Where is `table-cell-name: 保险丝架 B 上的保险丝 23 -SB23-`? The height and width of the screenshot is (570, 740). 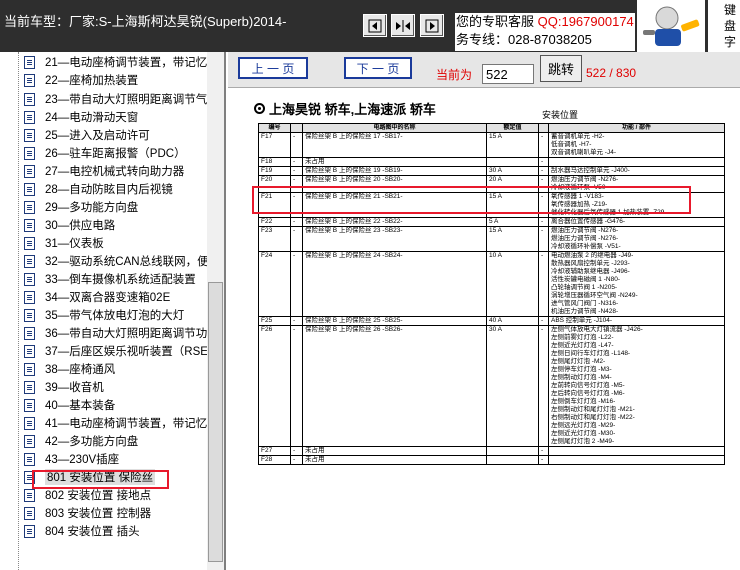
table-cell-name: 保险丝架 B 上的保险丝 23 -SB23- is located at coordinates (394, 239).